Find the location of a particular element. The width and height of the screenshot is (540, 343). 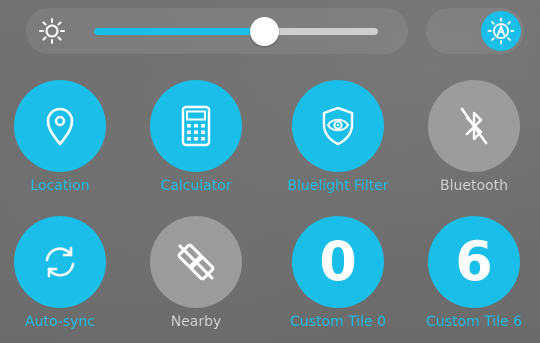

tile-location: Location is located at coordinates (60, 140).